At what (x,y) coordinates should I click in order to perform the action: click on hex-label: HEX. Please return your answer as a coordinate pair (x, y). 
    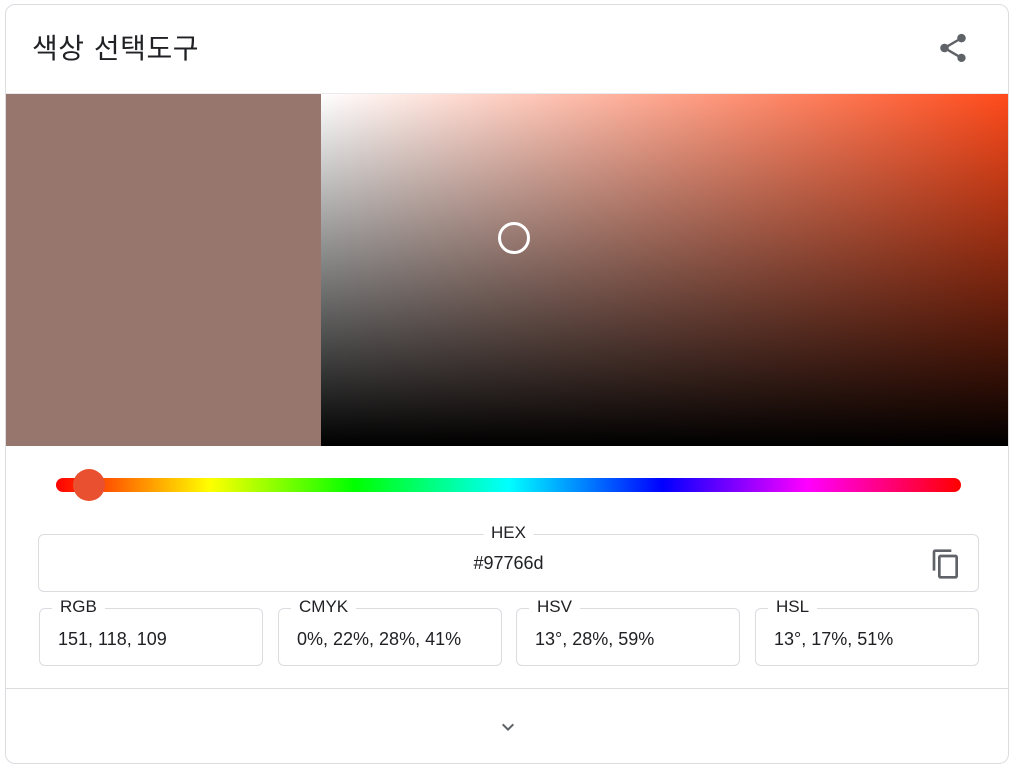
    Looking at the image, I should click on (508, 533).